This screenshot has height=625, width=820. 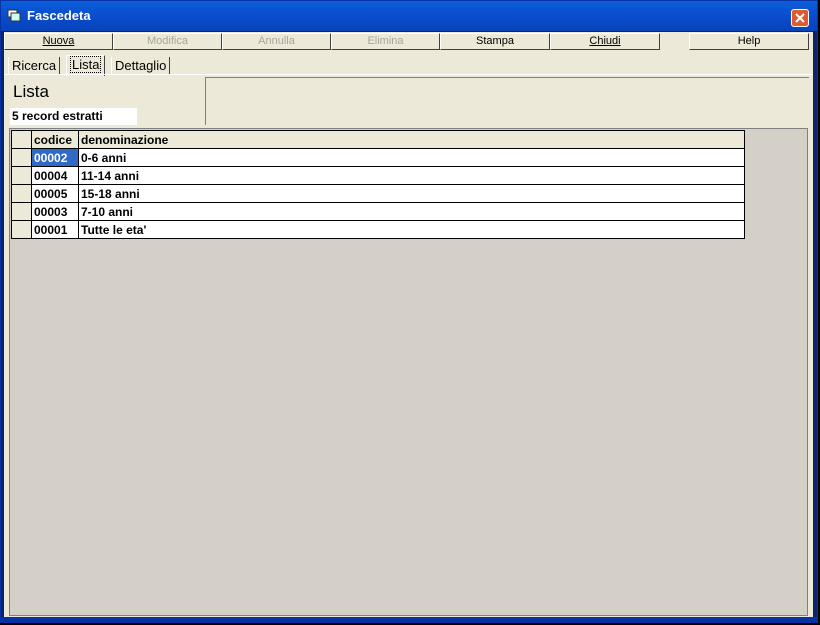 I want to click on chiudi-button: Chiudi, so click(x=605, y=41).